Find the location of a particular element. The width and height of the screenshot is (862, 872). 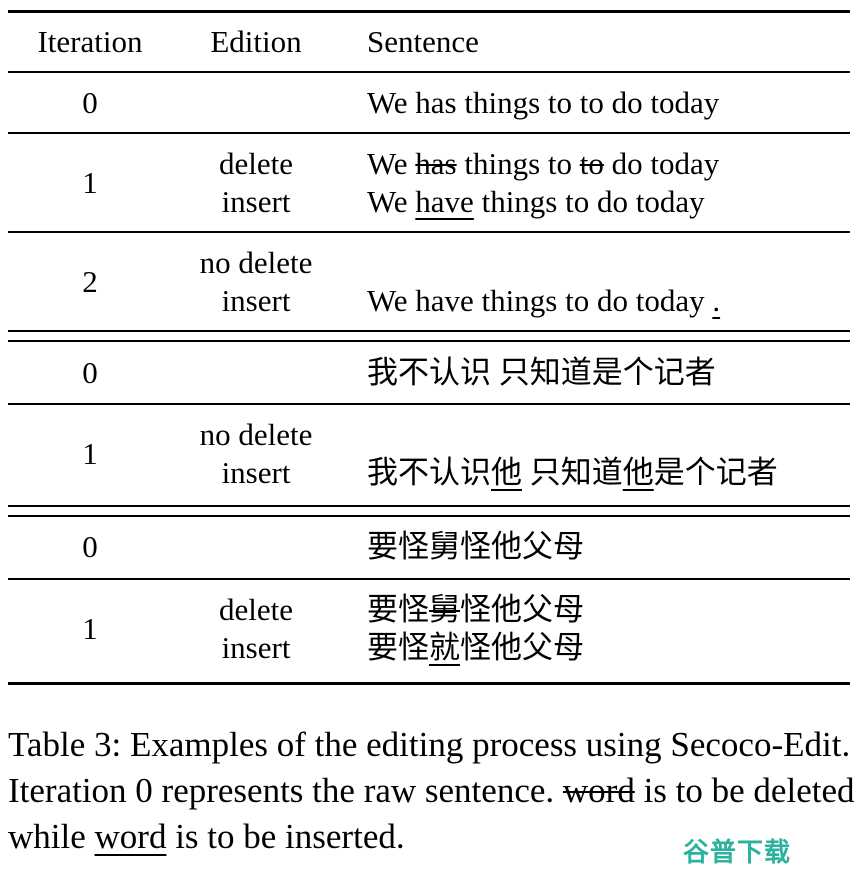

sentence-text: We has things to to do today is located at coordinates (543, 102).